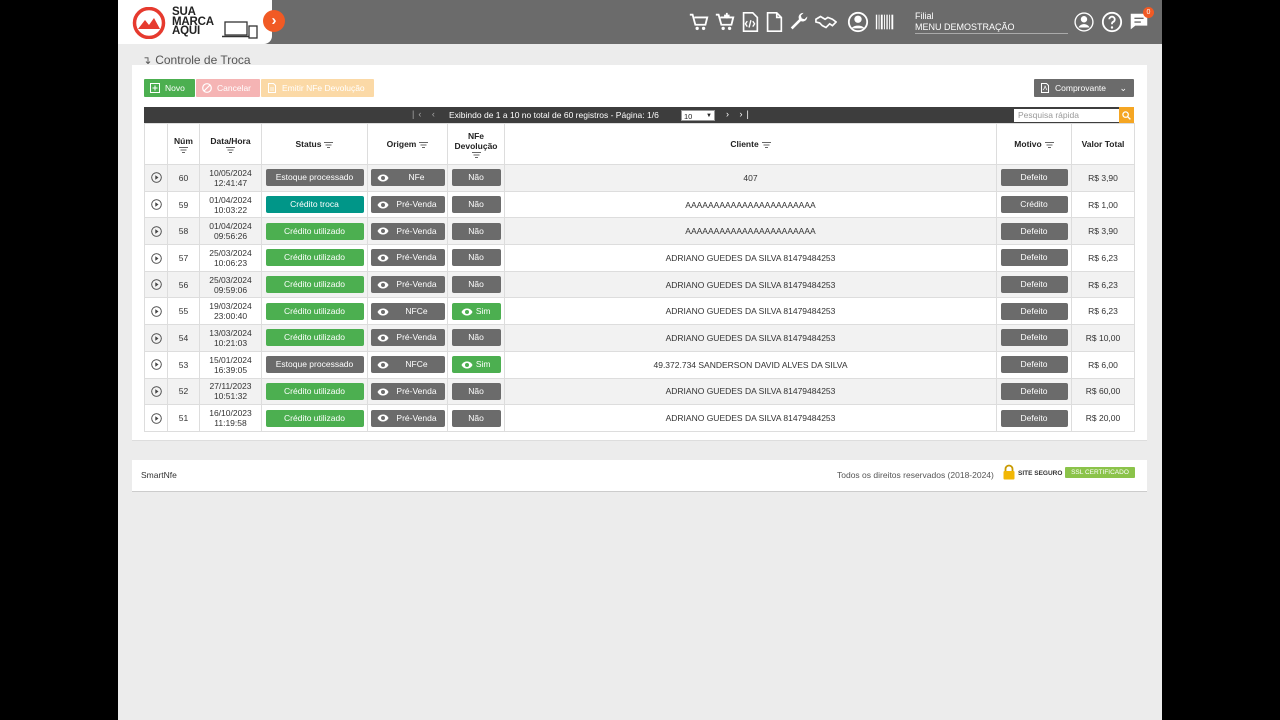 This screenshot has height=720, width=1280. I want to click on cart-icon, so click(699, 22).